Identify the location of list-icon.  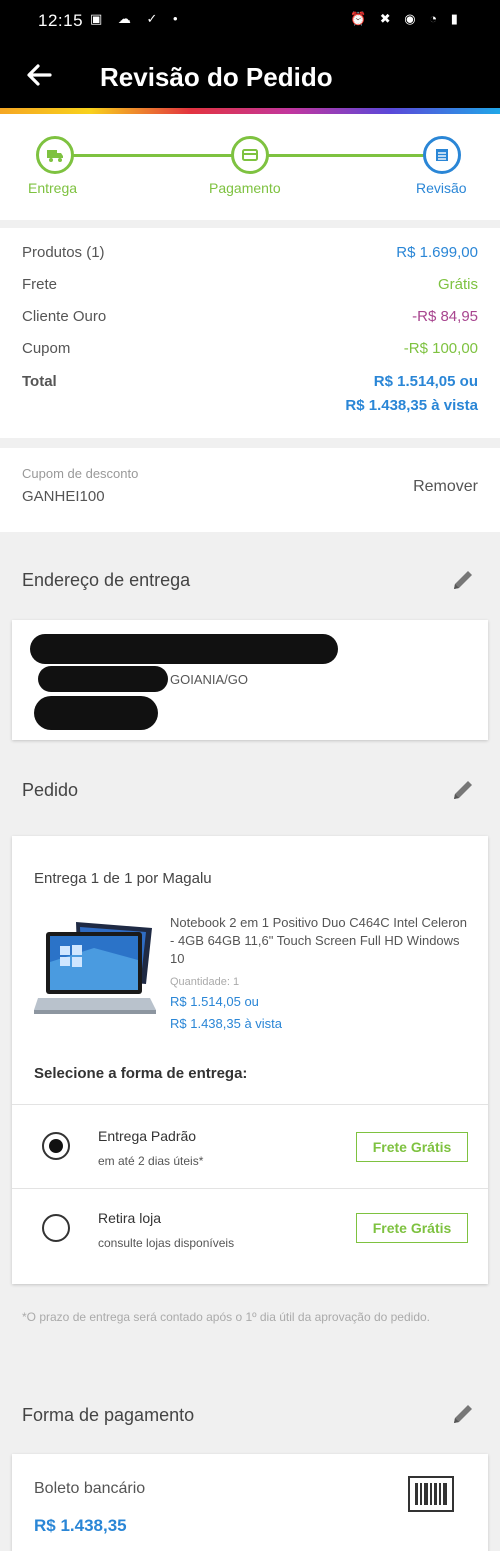
(442, 155).